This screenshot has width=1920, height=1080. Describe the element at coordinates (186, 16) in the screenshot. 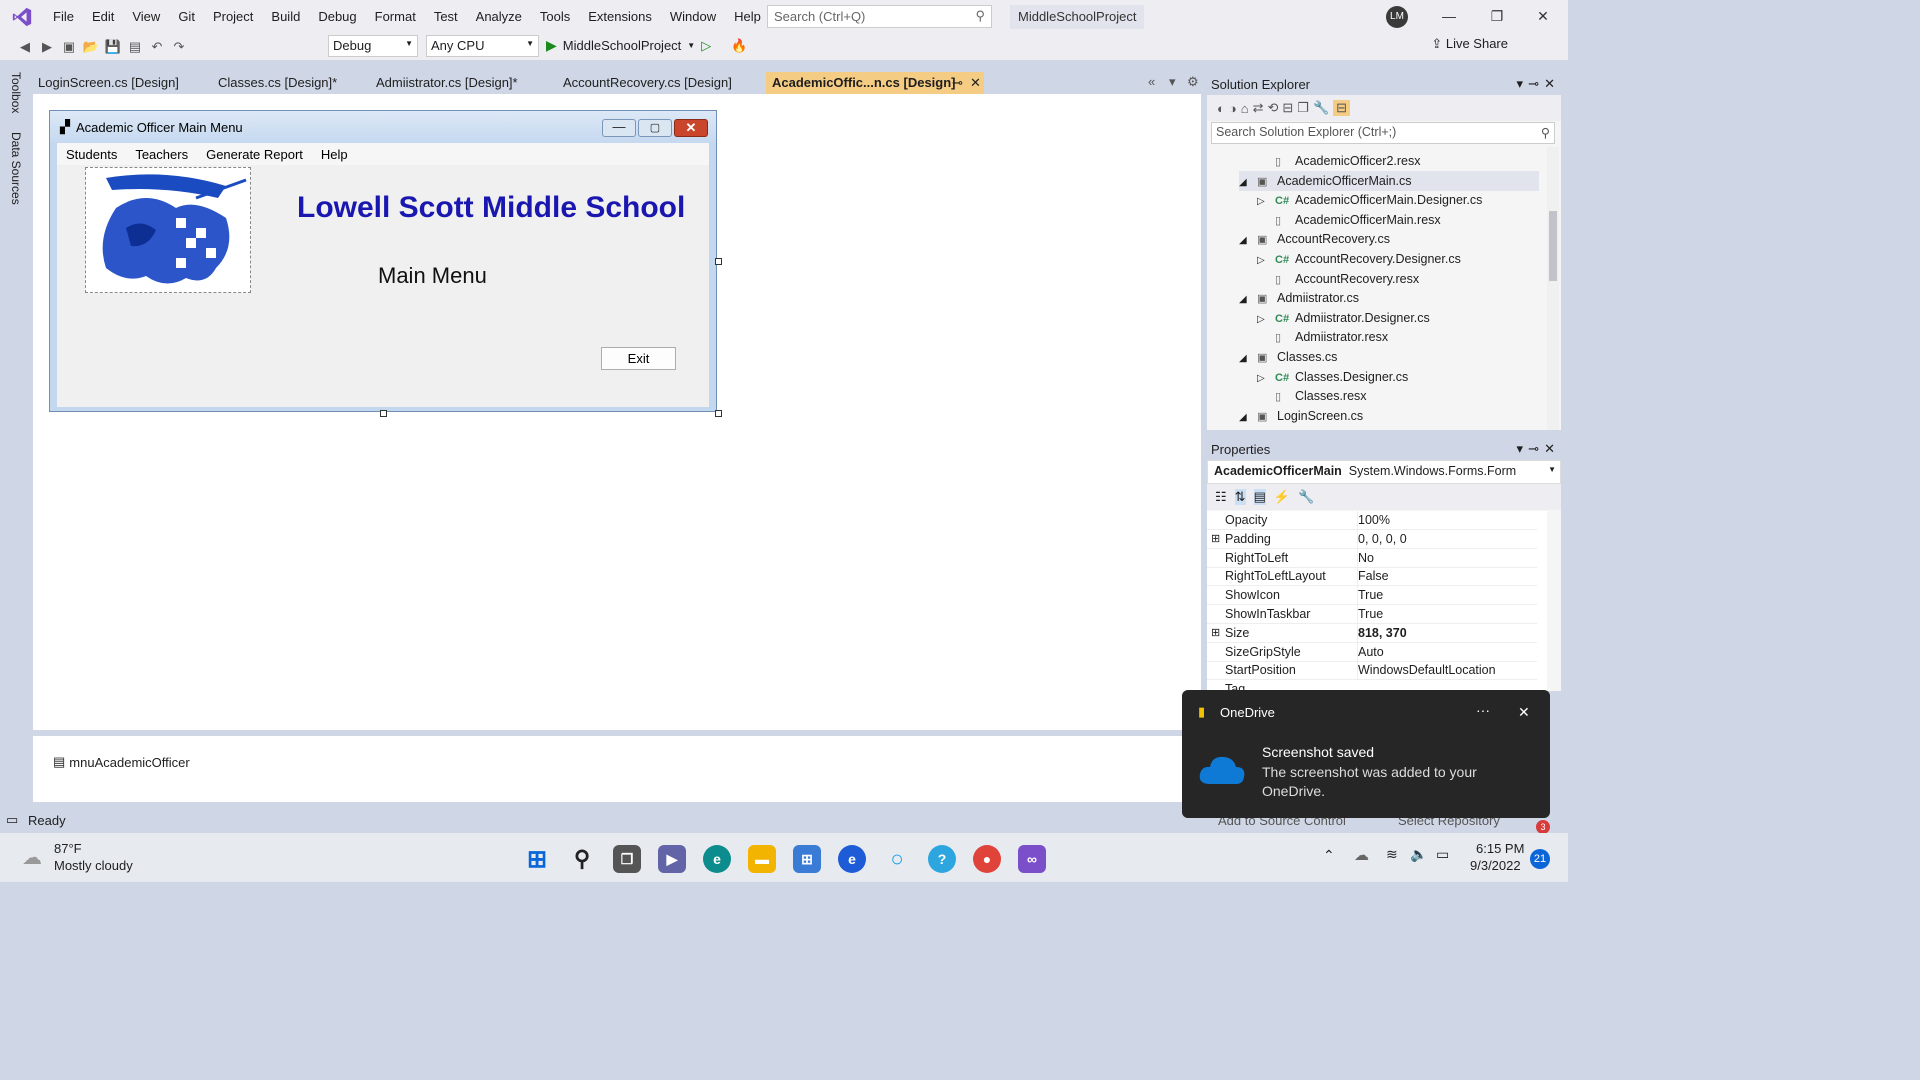

I see `menu-git: Git` at that location.